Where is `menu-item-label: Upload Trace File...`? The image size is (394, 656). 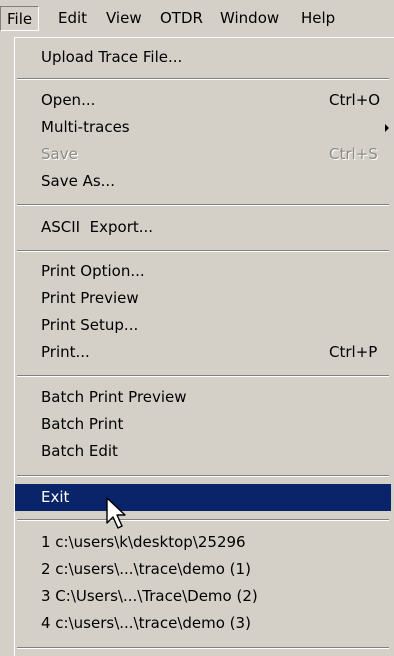 menu-item-label: Upload Trace File... is located at coordinates (112, 57).